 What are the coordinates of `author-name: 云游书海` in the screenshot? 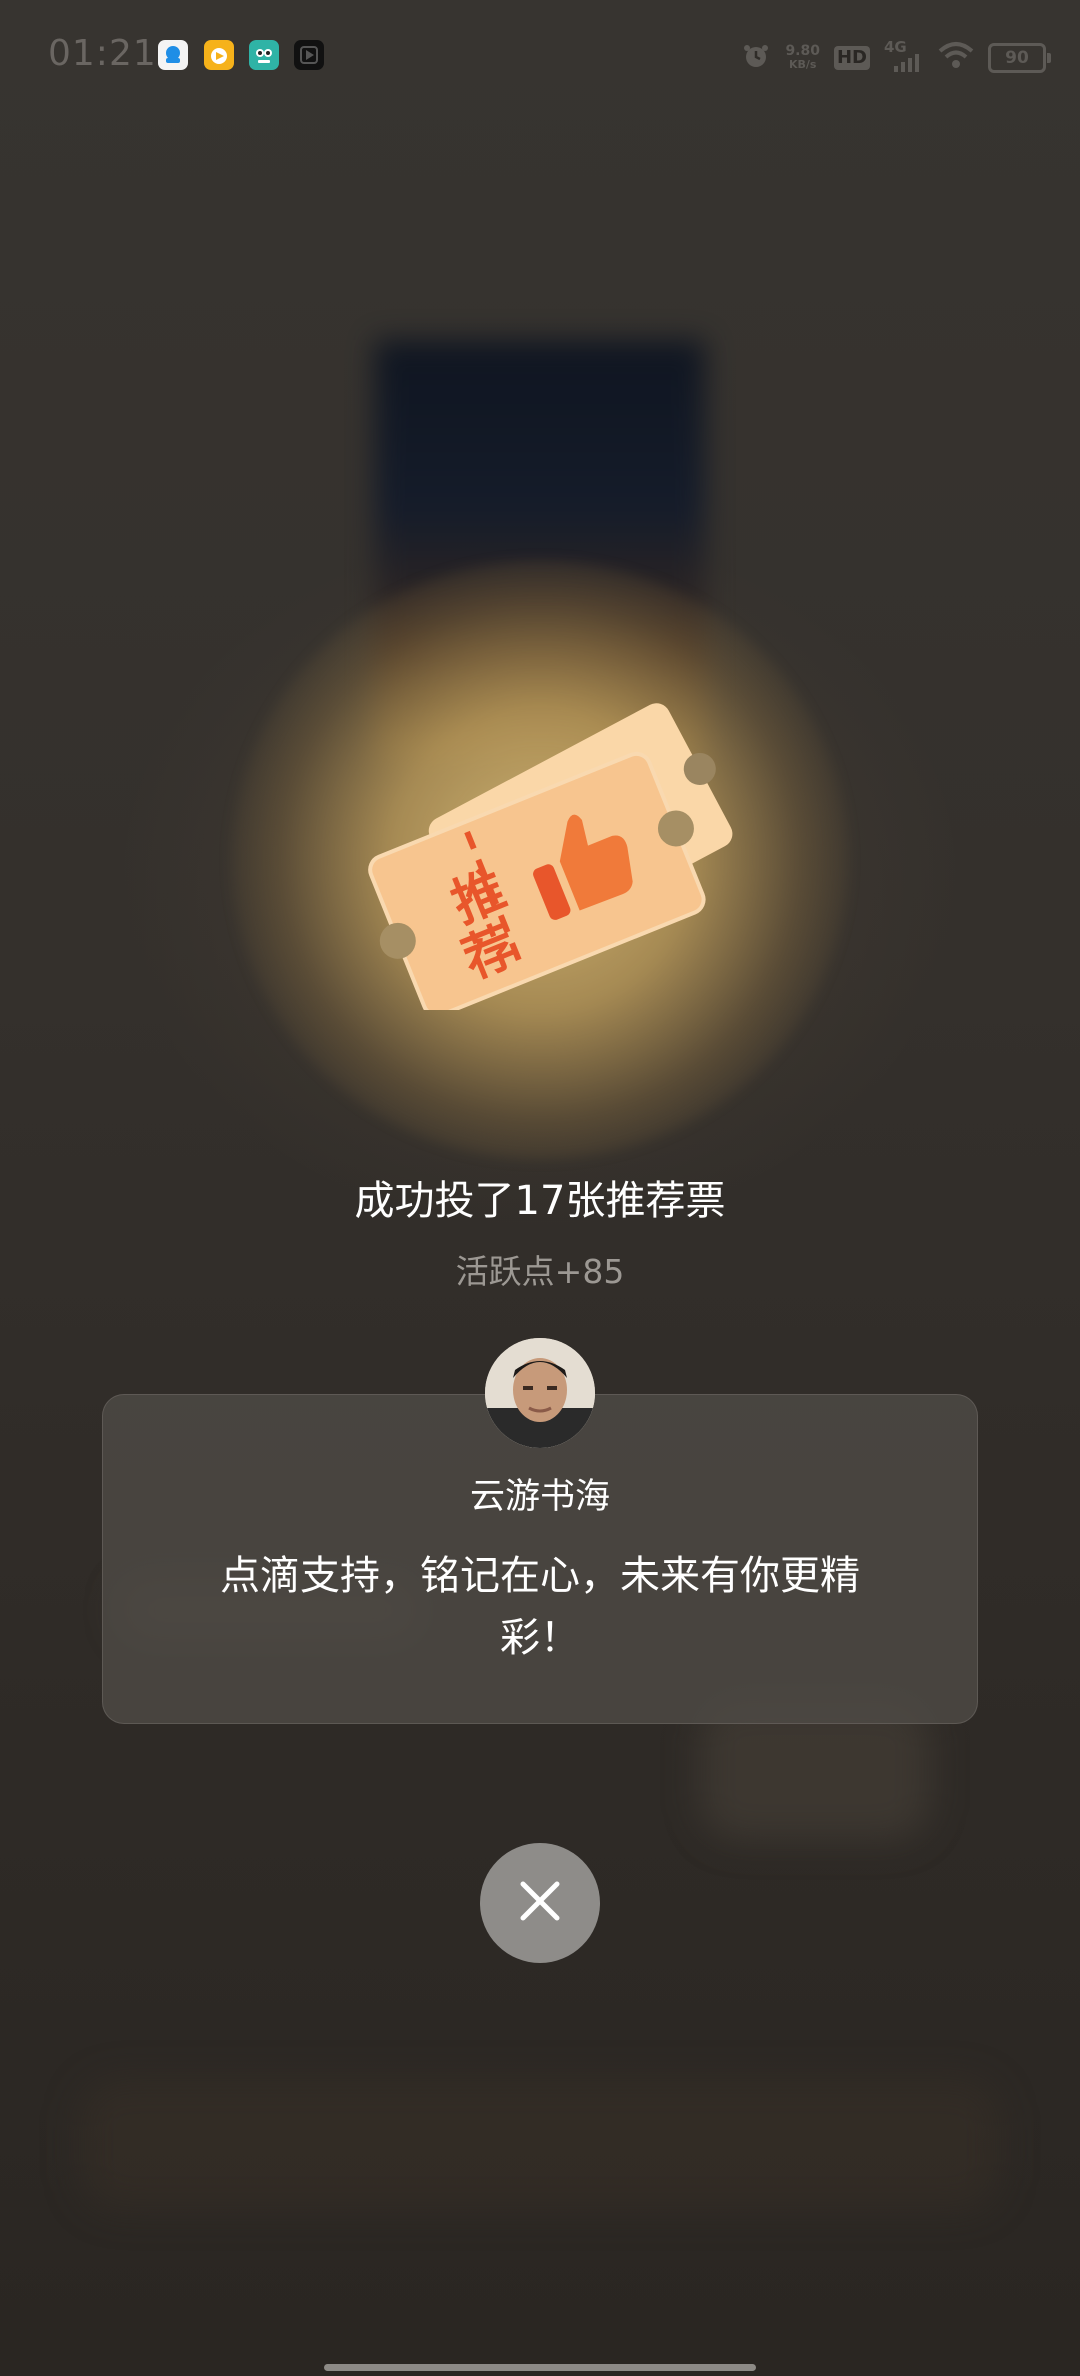 It's located at (539, 1497).